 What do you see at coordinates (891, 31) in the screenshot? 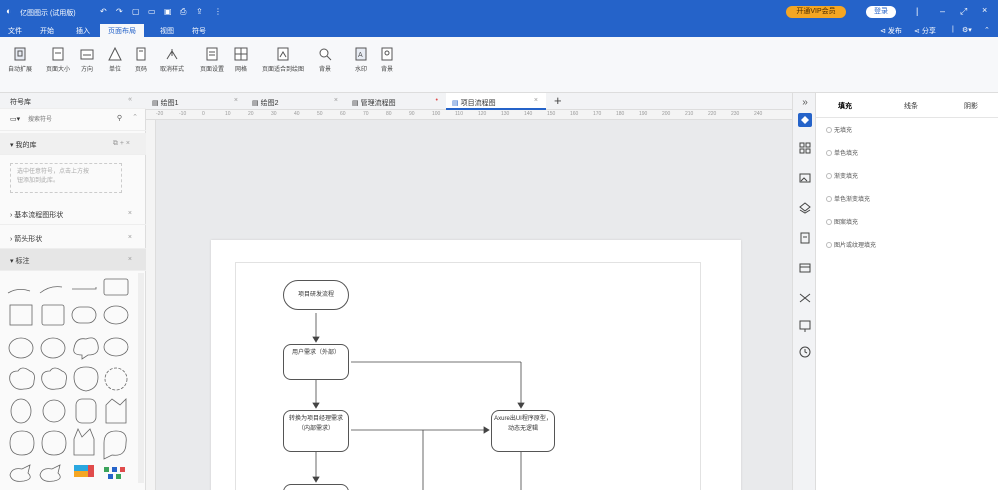
I see `publish-button: ⊲ 发布` at bounding box center [891, 31].